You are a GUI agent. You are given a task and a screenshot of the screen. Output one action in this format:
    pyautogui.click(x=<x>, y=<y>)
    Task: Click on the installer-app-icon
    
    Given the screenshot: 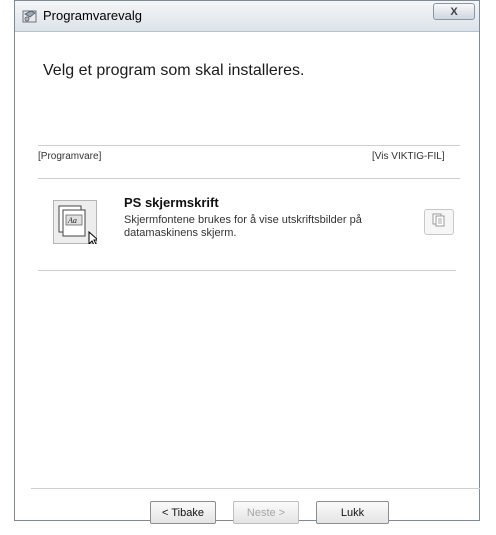 What is the action you would take?
    pyautogui.click(x=30, y=16)
    